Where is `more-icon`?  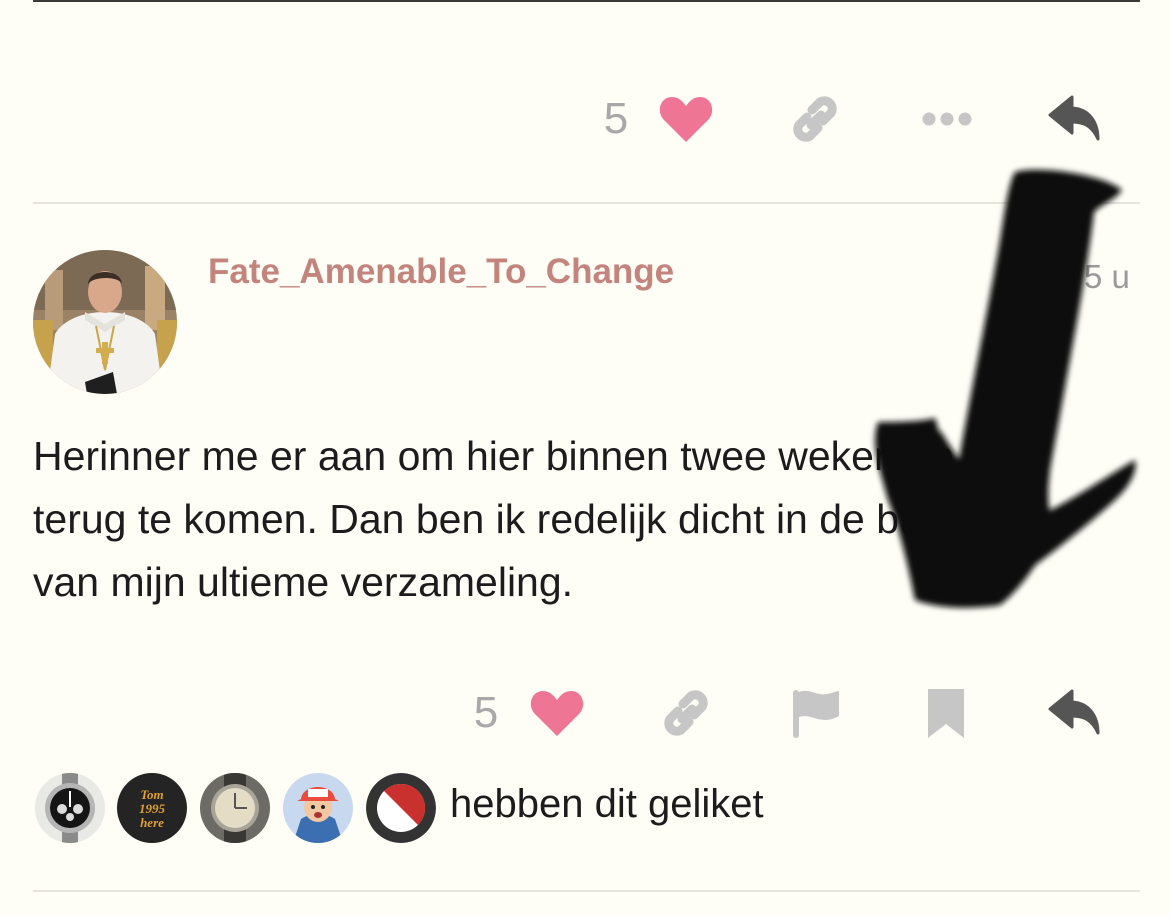 more-icon is located at coordinates (947, 119).